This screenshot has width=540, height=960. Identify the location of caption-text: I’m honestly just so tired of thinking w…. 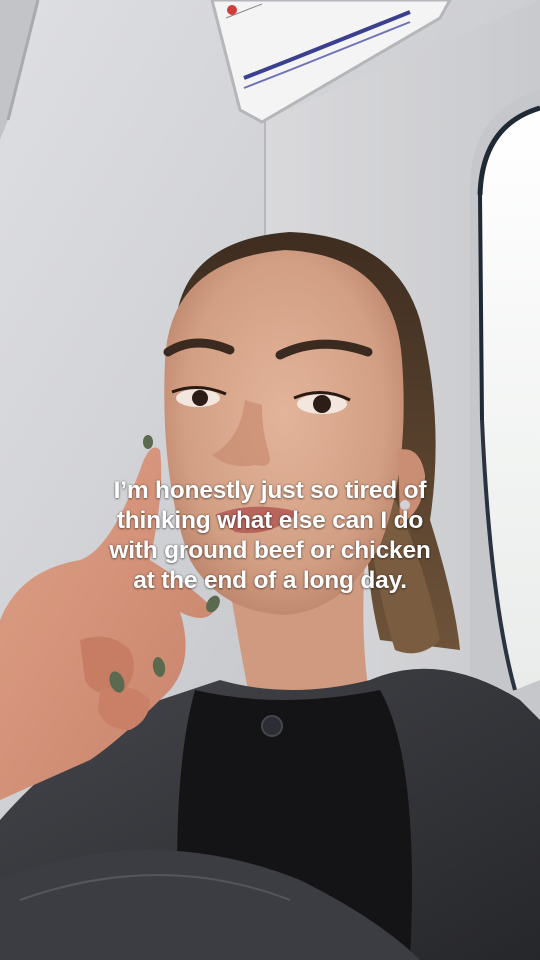
(270, 536).